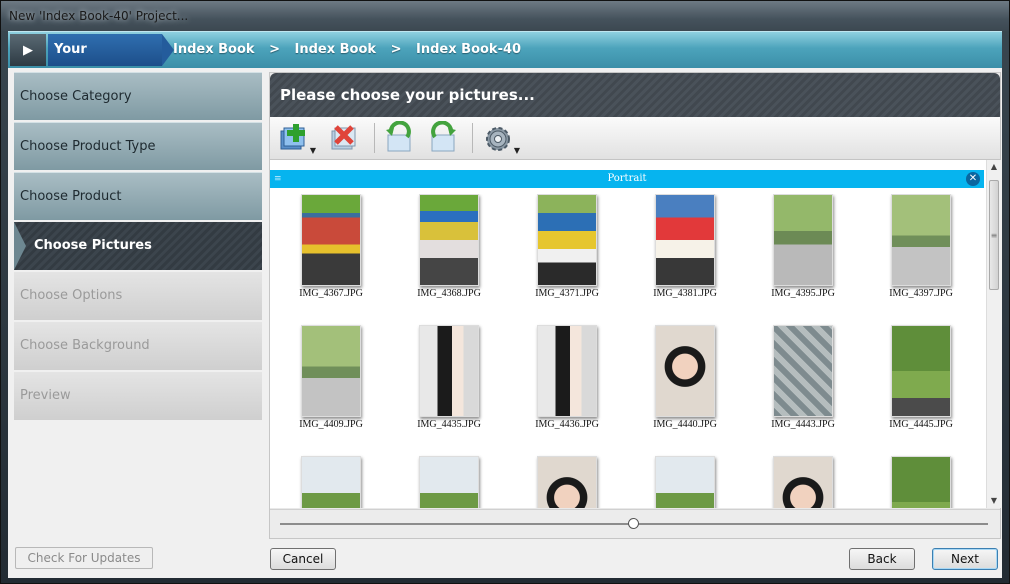  I want to click on step-label: Choose Product, so click(71, 196).